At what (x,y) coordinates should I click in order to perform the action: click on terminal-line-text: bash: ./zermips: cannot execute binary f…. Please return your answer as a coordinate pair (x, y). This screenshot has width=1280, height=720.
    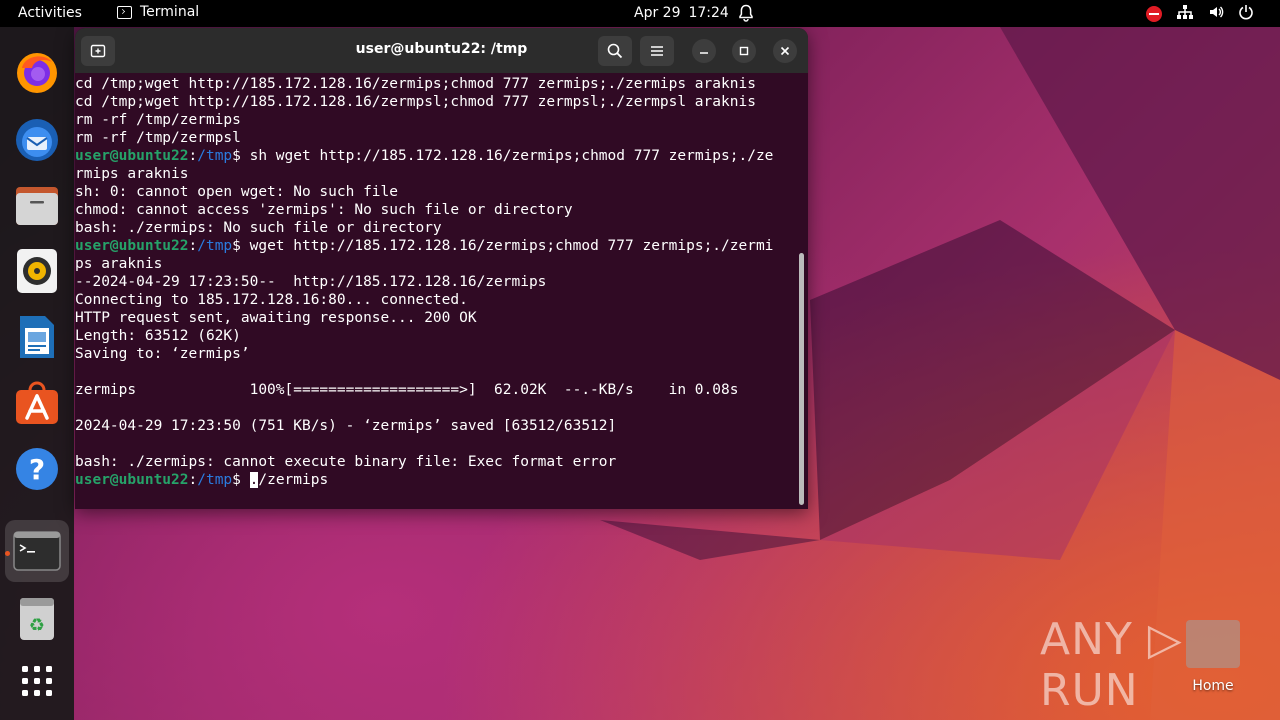
    Looking at the image, I should click on (346, 462).